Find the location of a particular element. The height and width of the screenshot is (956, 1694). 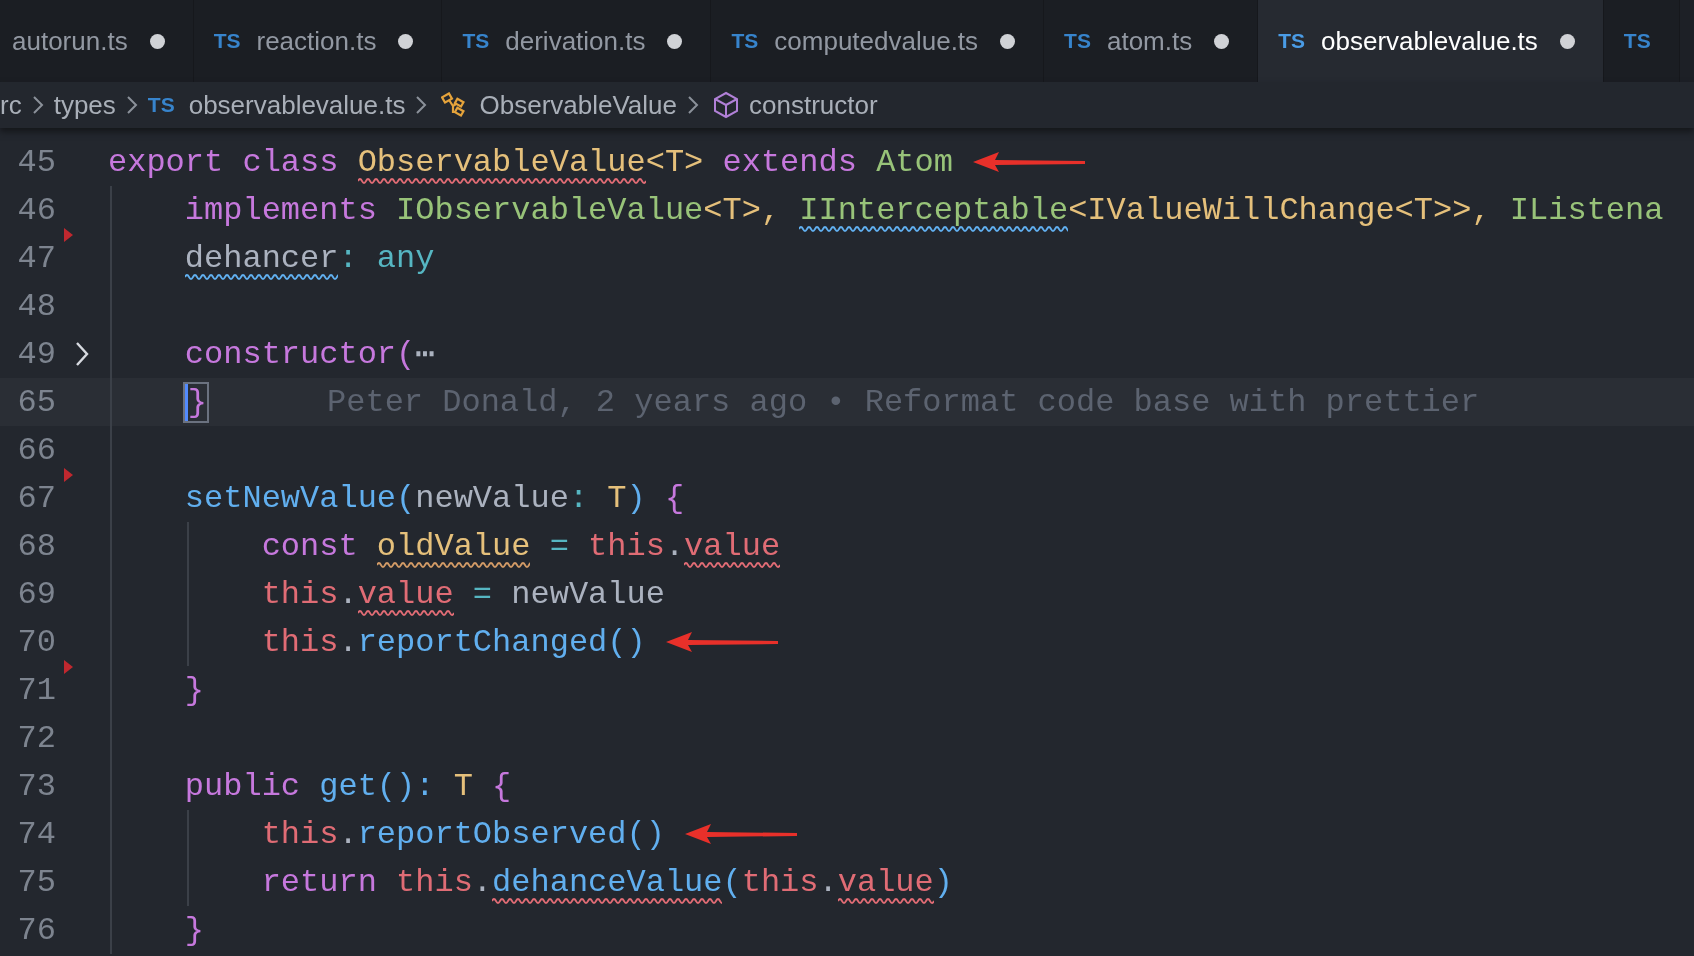

line-number: 74 is located at coordinates (36, 834).